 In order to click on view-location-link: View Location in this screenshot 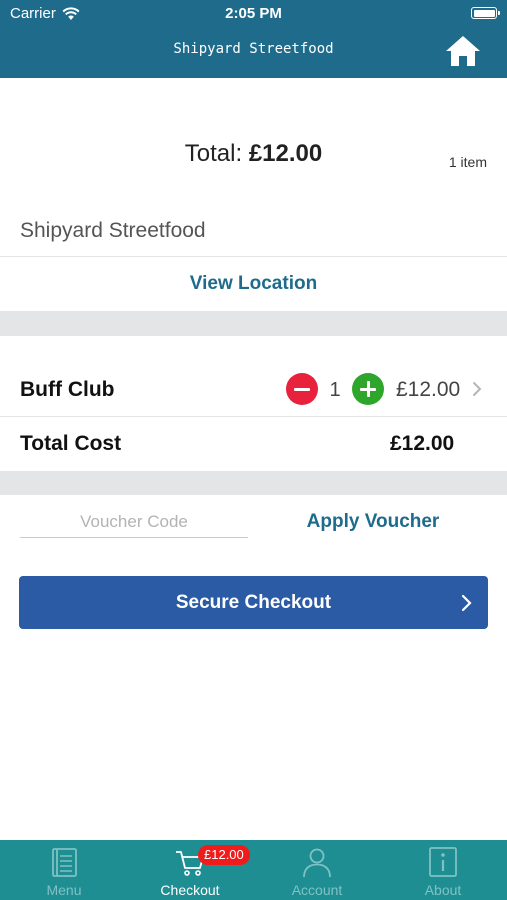, I will do `click(253, 284)`.